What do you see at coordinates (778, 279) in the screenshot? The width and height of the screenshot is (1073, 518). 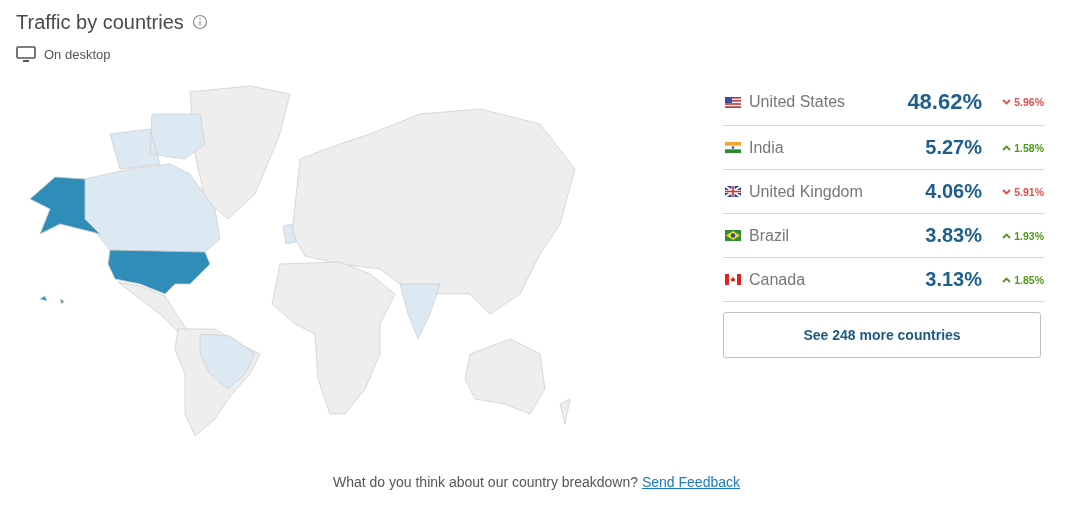 I see `country-name: Canada` at bounding box center [778, 279].